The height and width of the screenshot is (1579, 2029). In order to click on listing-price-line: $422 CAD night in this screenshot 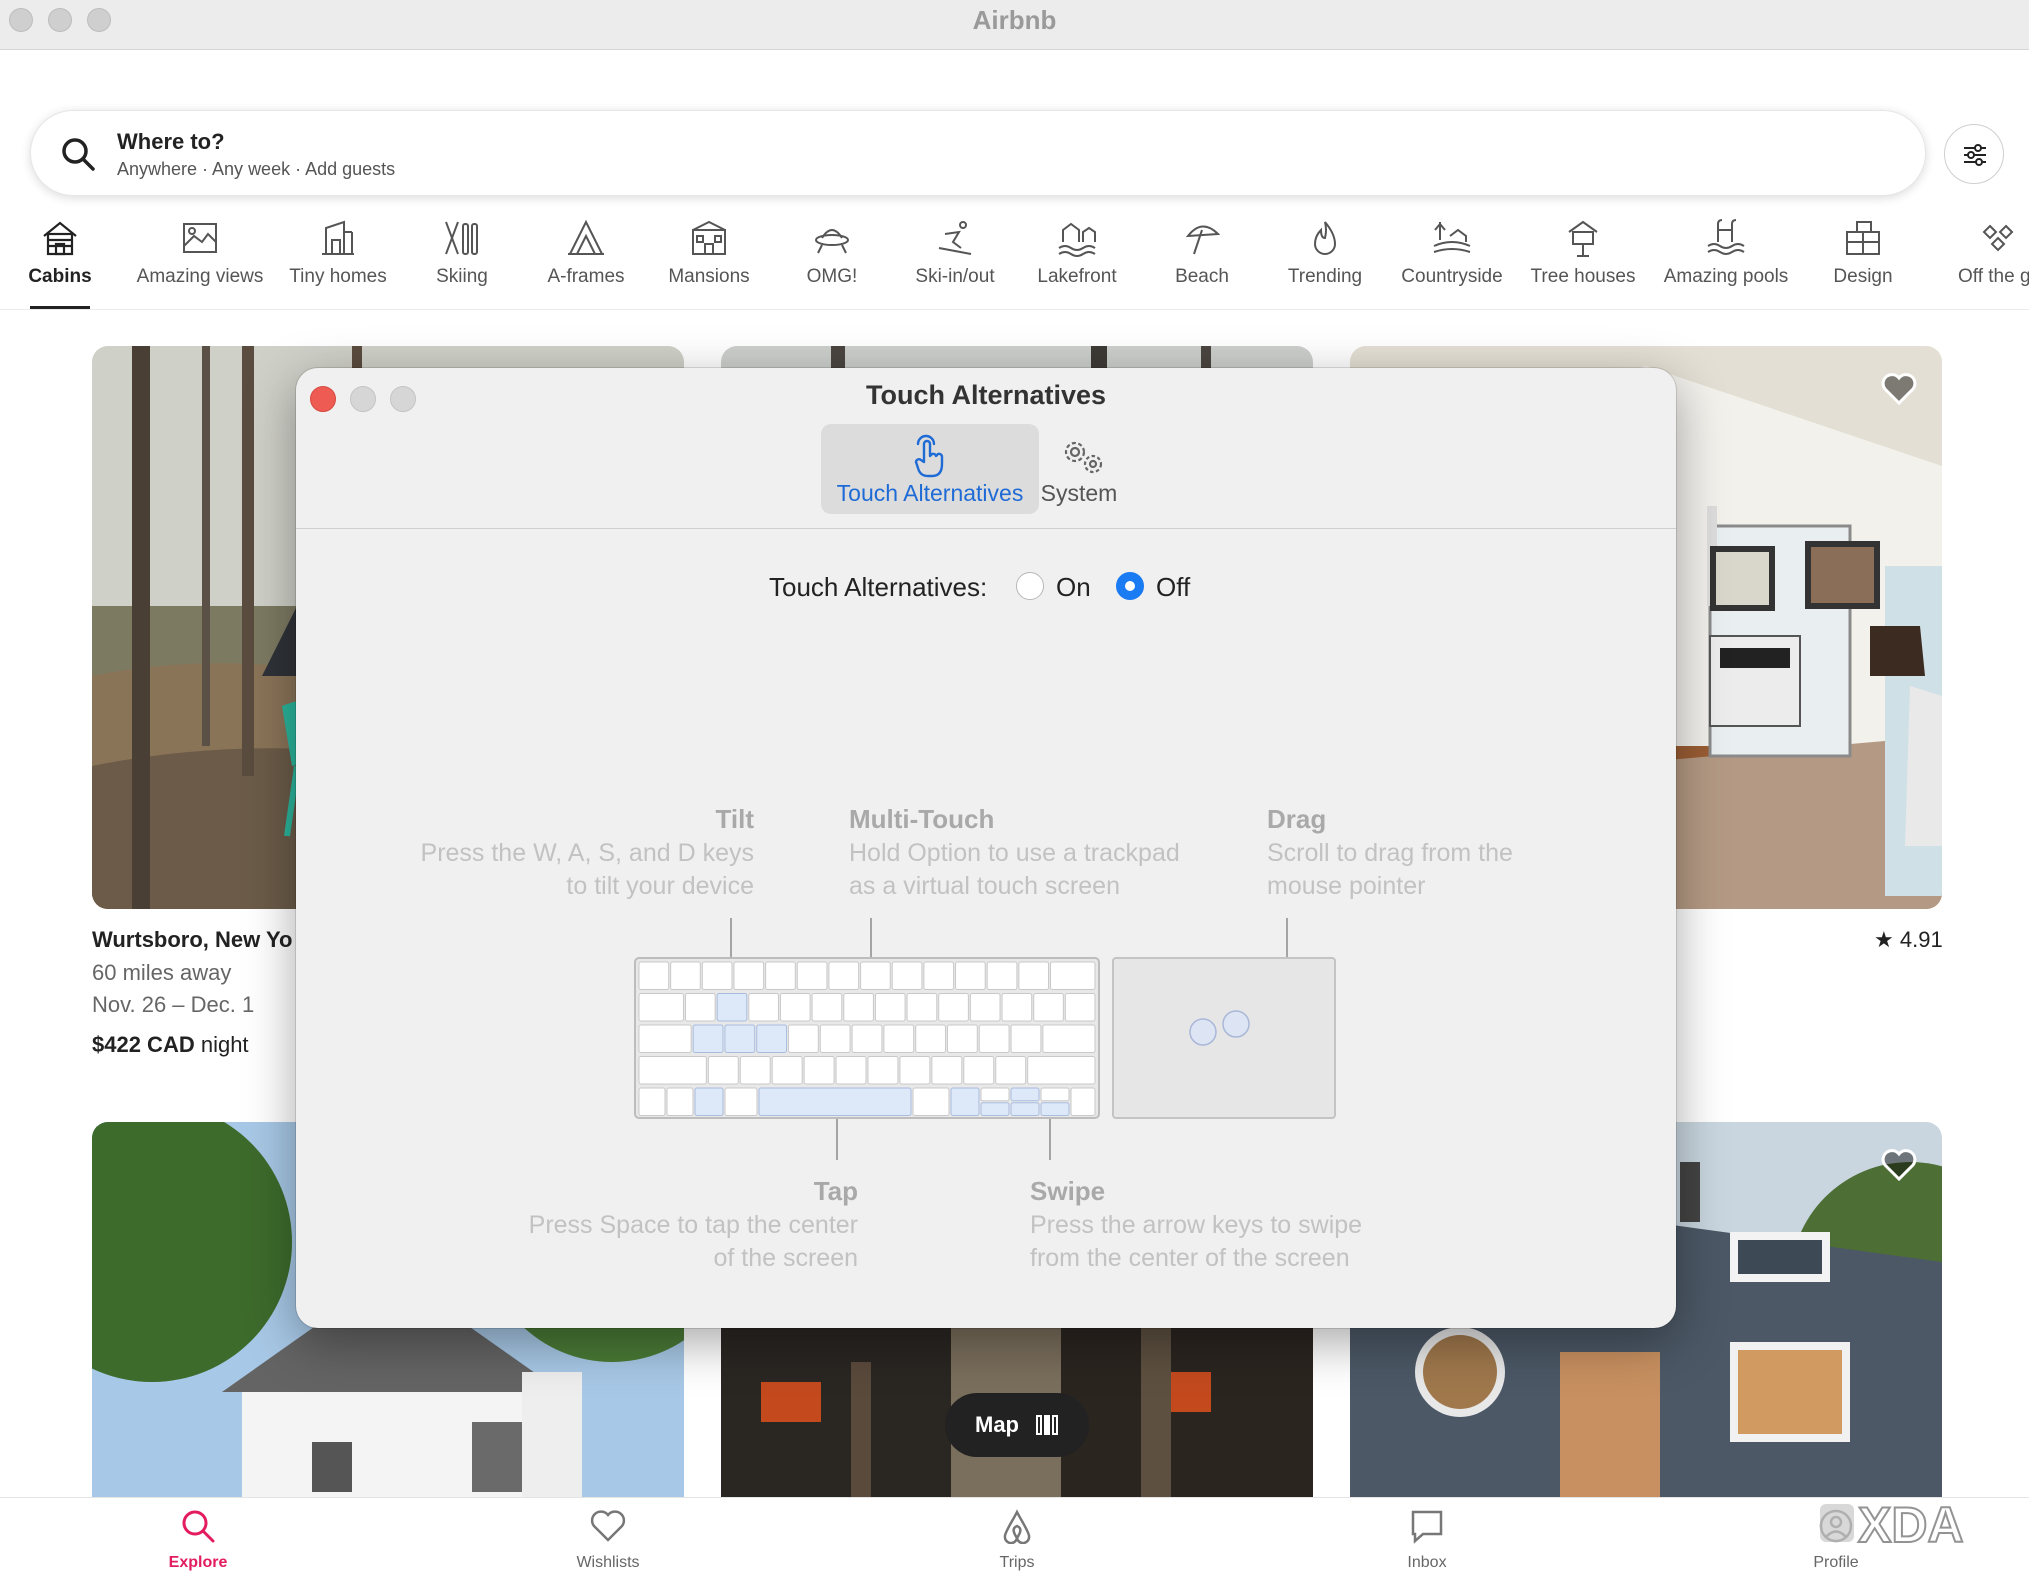, I will do `click(170, 1045)`.